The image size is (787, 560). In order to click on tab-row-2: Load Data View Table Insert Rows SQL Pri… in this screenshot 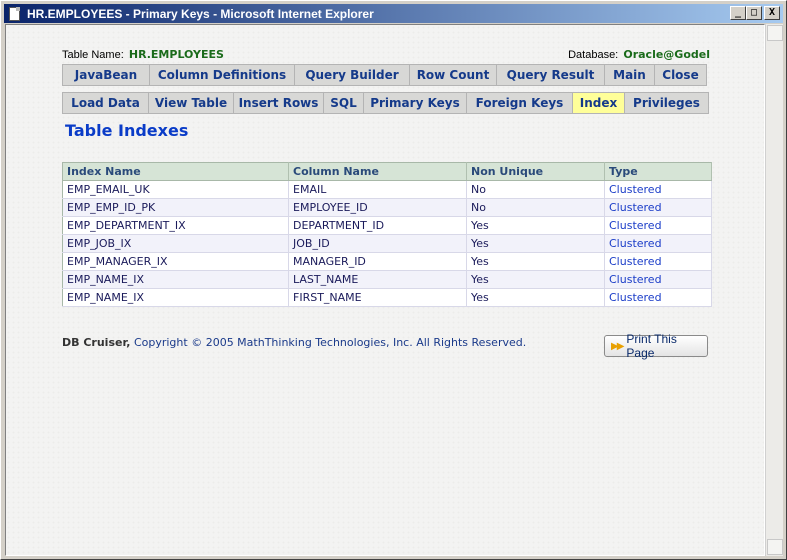, I will do `click(385, 103)`.